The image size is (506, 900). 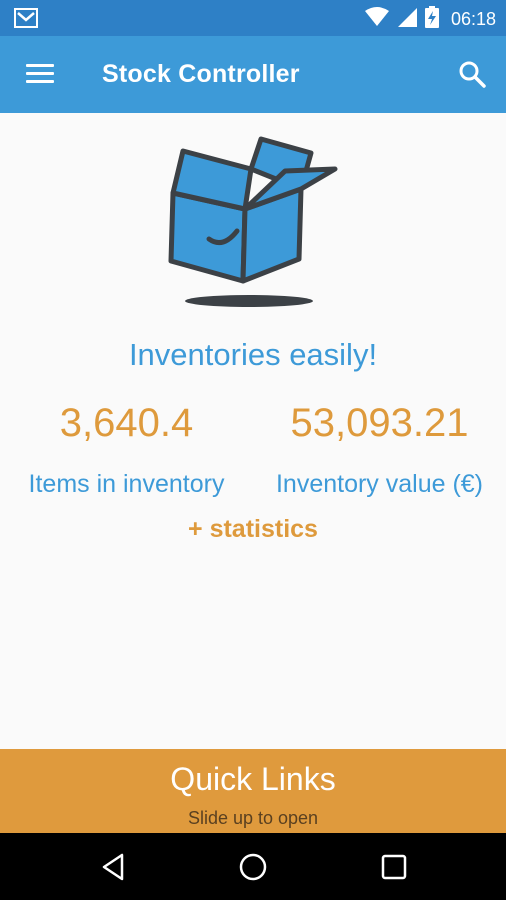 What do you see at coordinates (253, 529) in the screenshot?
I see `statistics-link: + statistics` at bounding box center [253, 529].